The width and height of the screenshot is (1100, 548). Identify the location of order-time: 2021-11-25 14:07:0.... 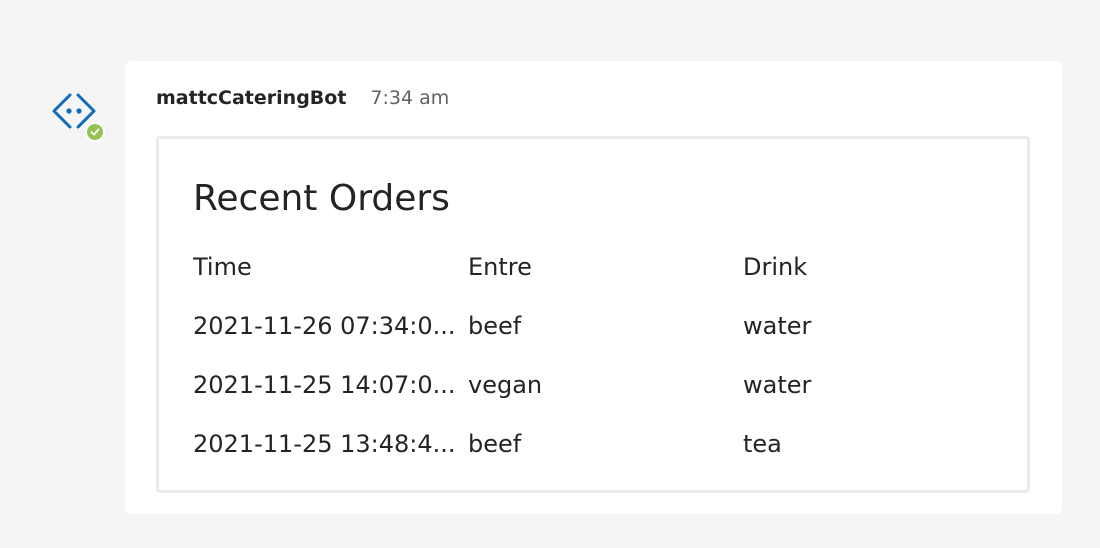
(324, 385).